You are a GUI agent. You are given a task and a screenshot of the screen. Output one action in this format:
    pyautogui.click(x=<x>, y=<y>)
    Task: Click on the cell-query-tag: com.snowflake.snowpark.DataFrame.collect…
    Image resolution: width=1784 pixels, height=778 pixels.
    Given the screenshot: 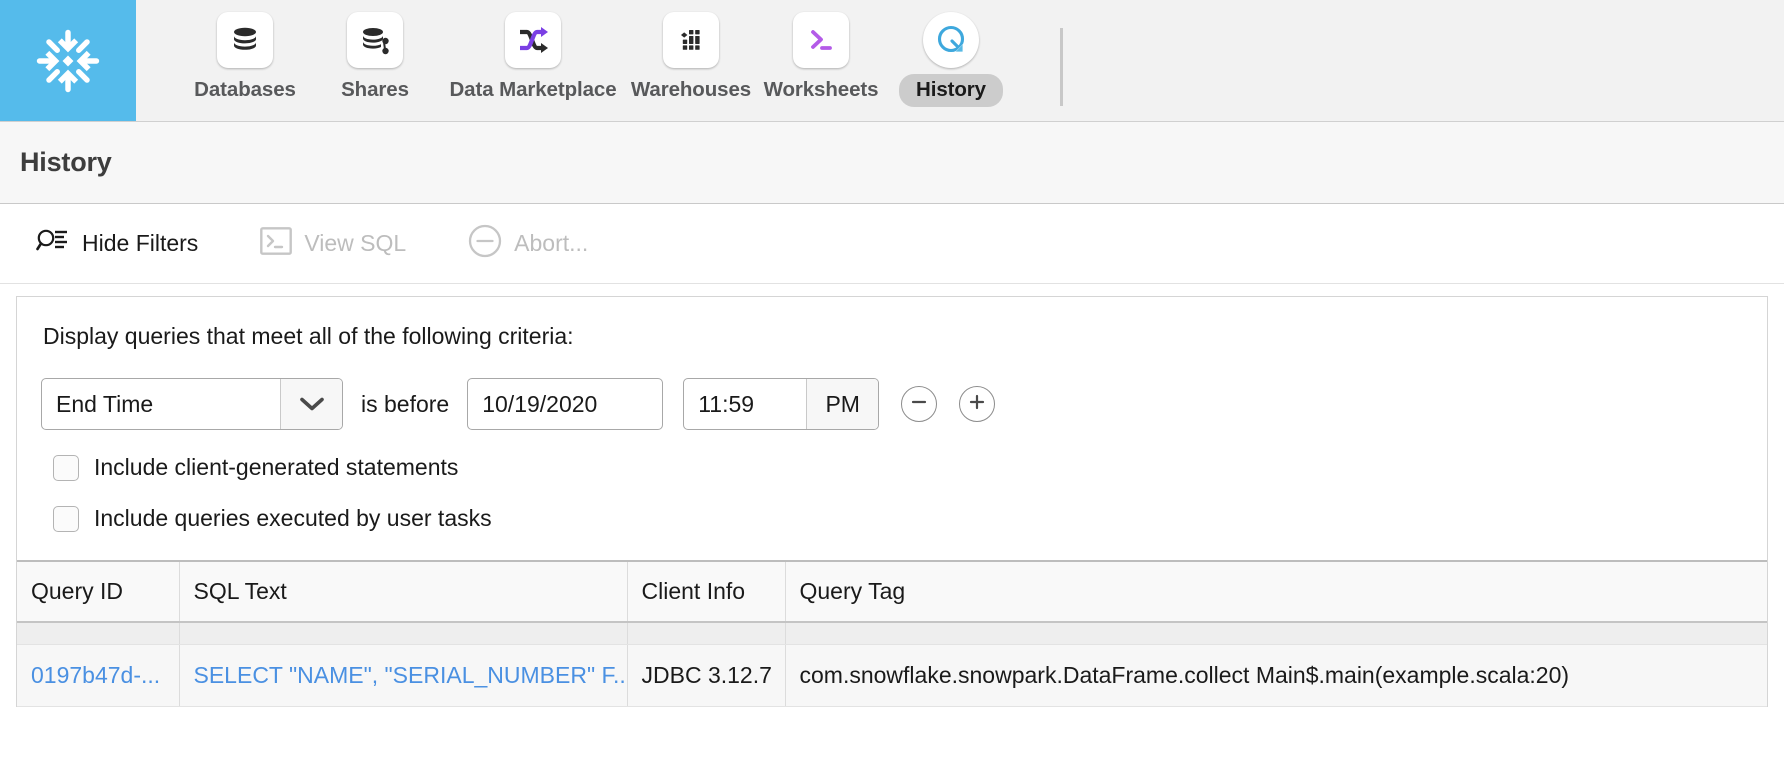 What is the action you would take?
    pyautogui.click(x=1276, y=675)
    